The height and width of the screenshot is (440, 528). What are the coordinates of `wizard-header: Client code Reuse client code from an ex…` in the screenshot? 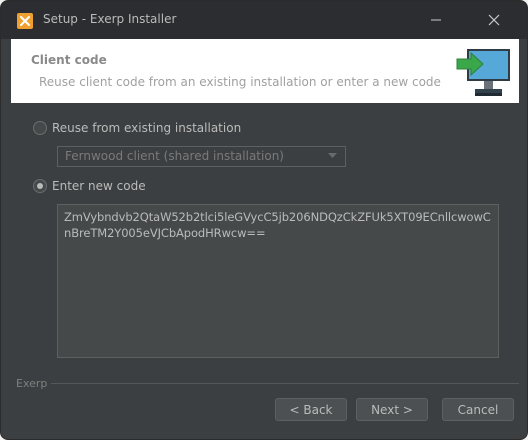 It's located at (265, 71).